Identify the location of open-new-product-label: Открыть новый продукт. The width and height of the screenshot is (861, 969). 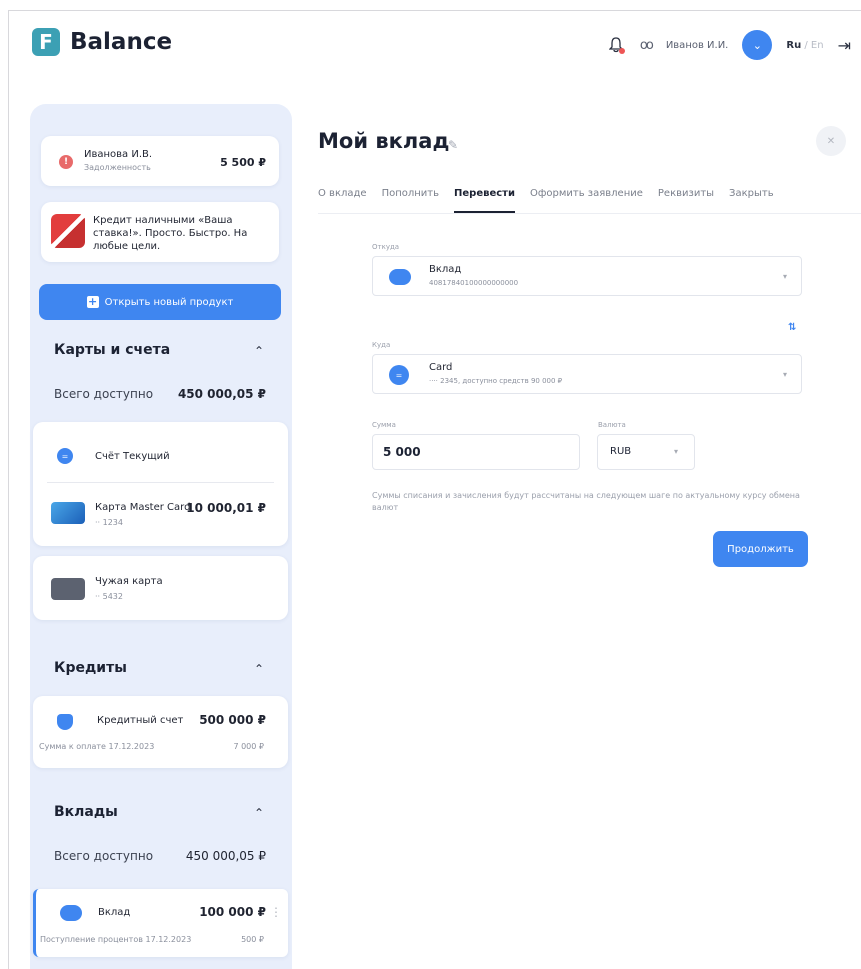
(169, 302).